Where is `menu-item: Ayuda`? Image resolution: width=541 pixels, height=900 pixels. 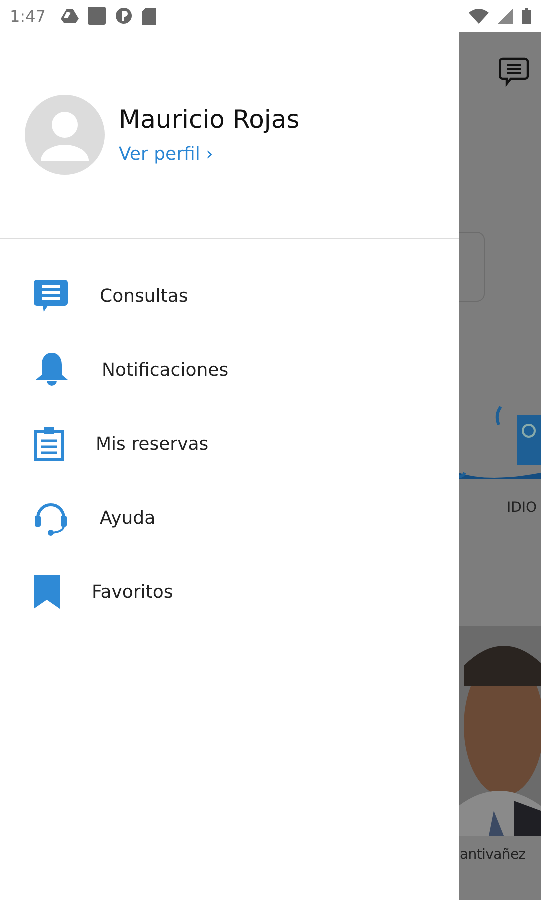 menu-item: Ayuda is located at coordinates (229, 518).